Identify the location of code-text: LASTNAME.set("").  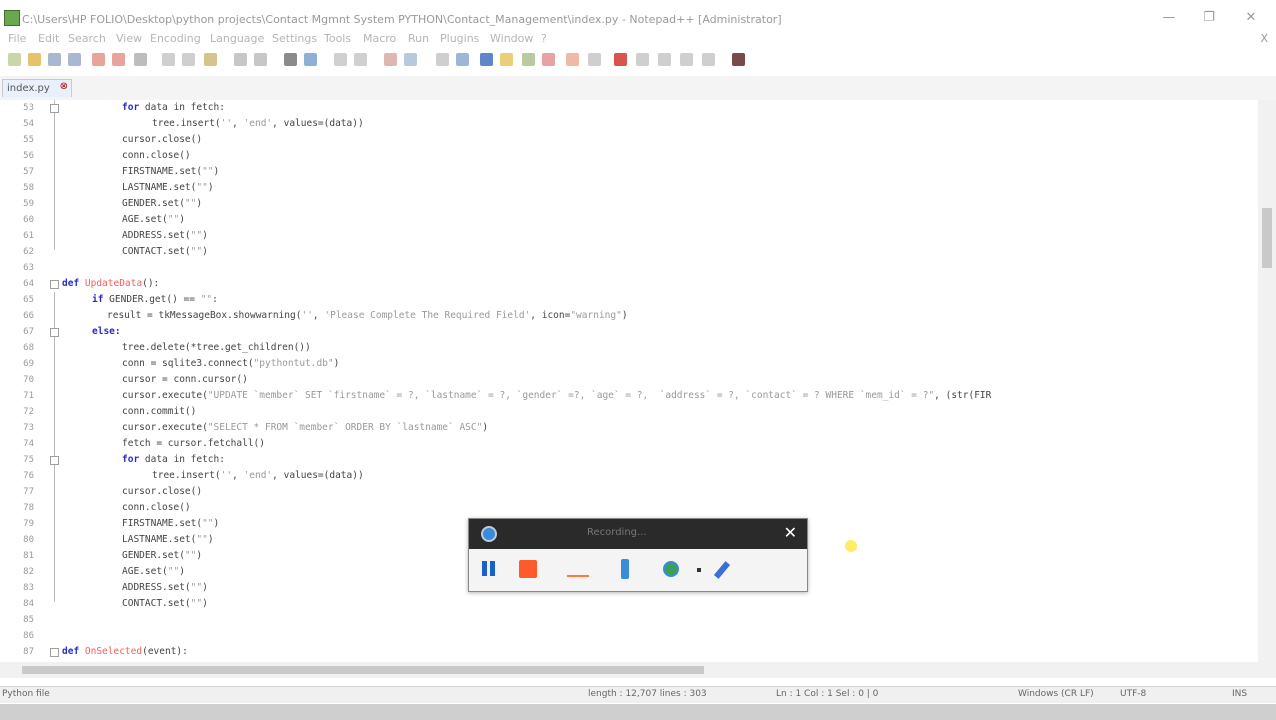
(168, 187).